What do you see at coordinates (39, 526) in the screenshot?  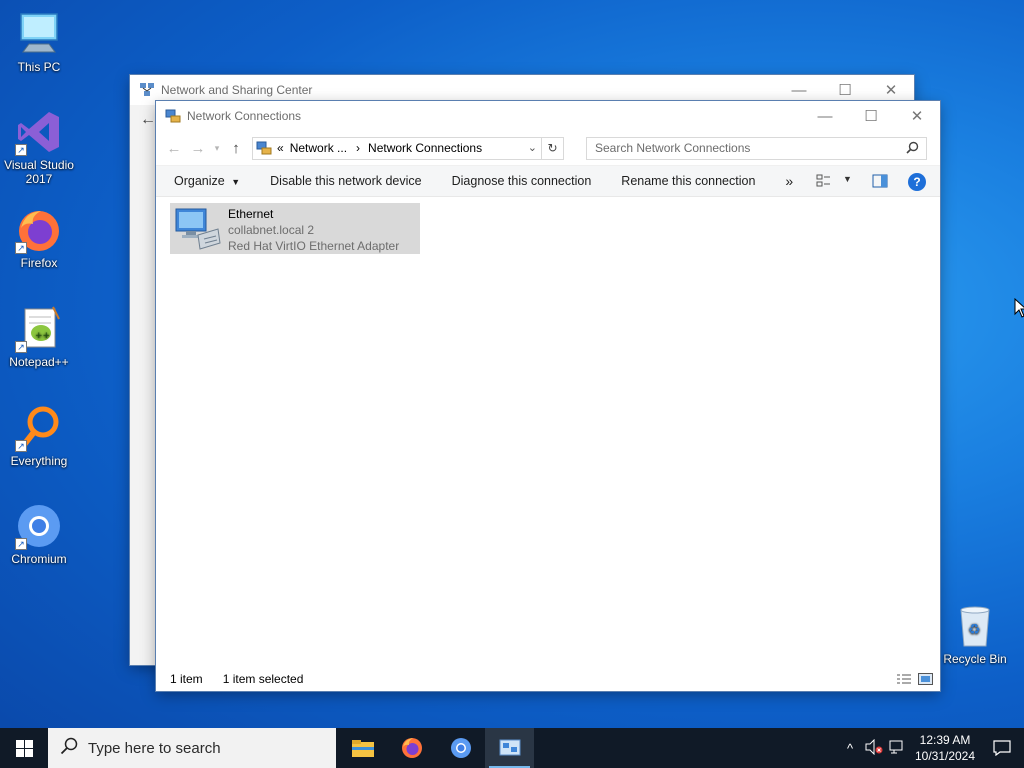 I see `chromium-icon: ↗` at bounding box center [39, 526].